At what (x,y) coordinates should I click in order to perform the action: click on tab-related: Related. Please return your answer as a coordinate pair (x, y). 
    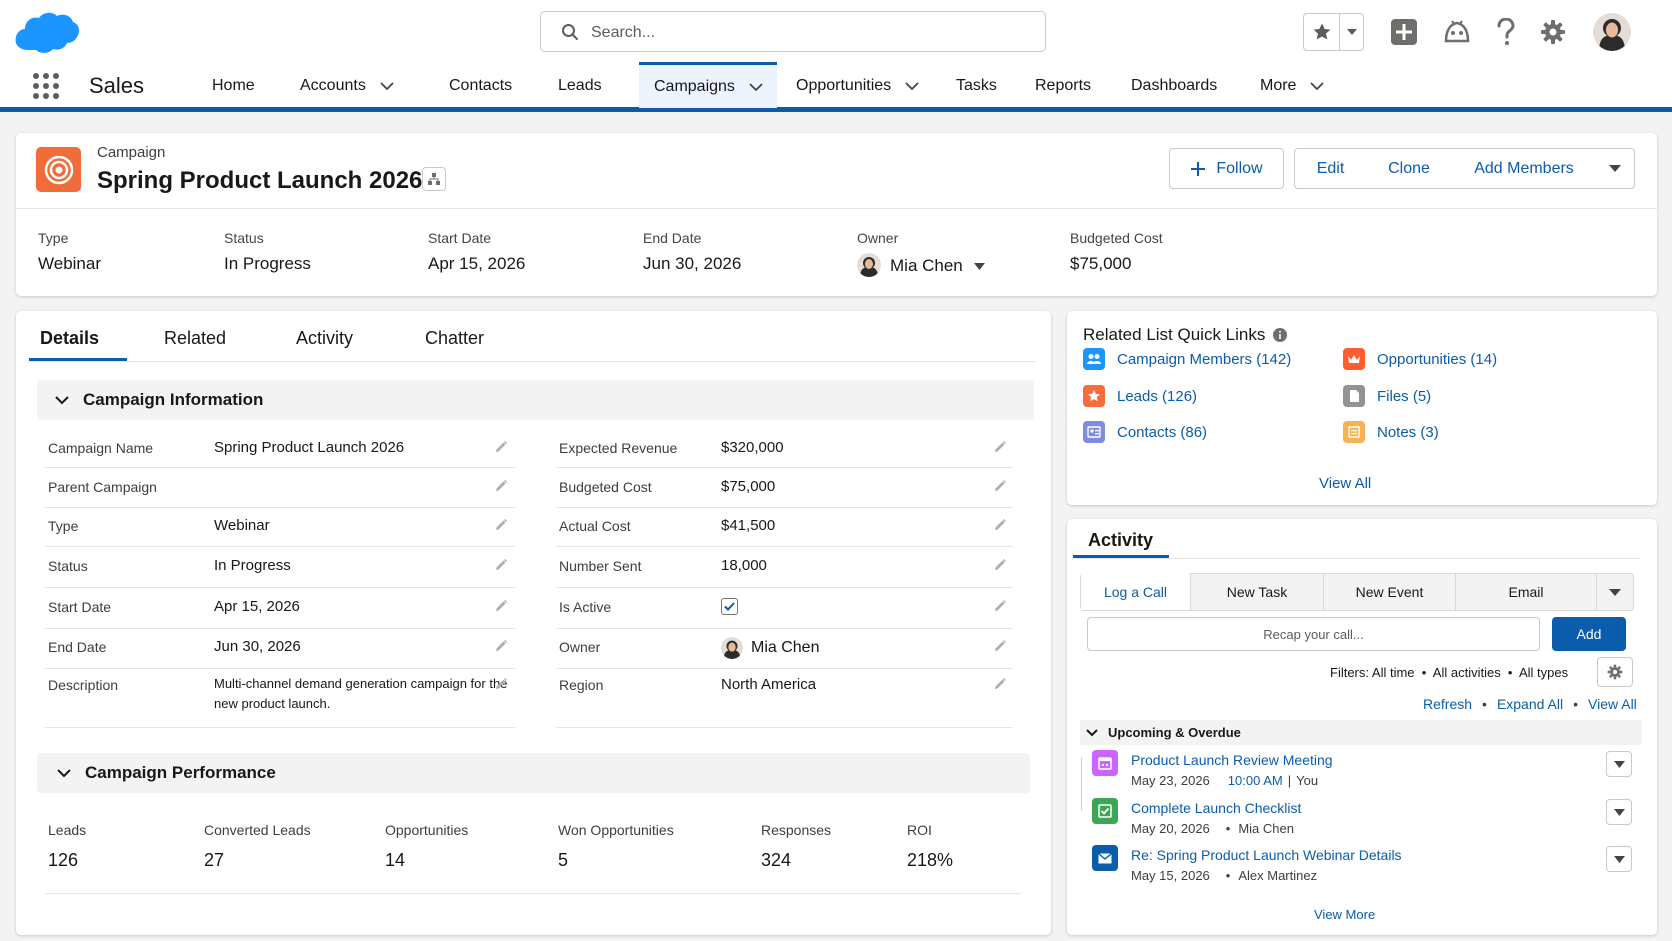
    Looking at the image, I should click on (195, 338).